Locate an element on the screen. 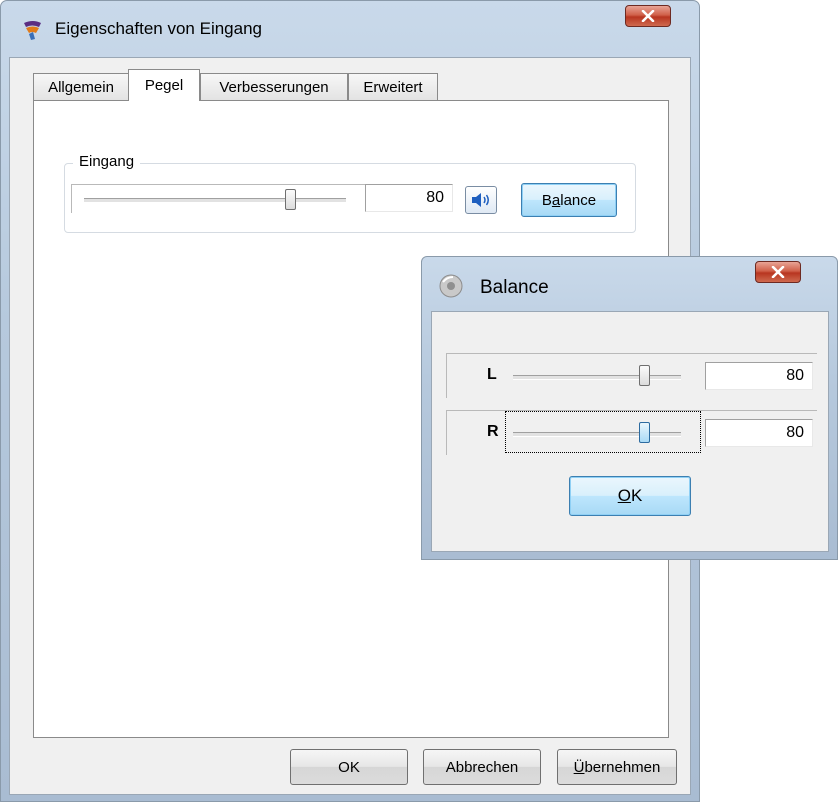  title-bar: Eigenschaften von Eingang is located at coordinates (350, 29).